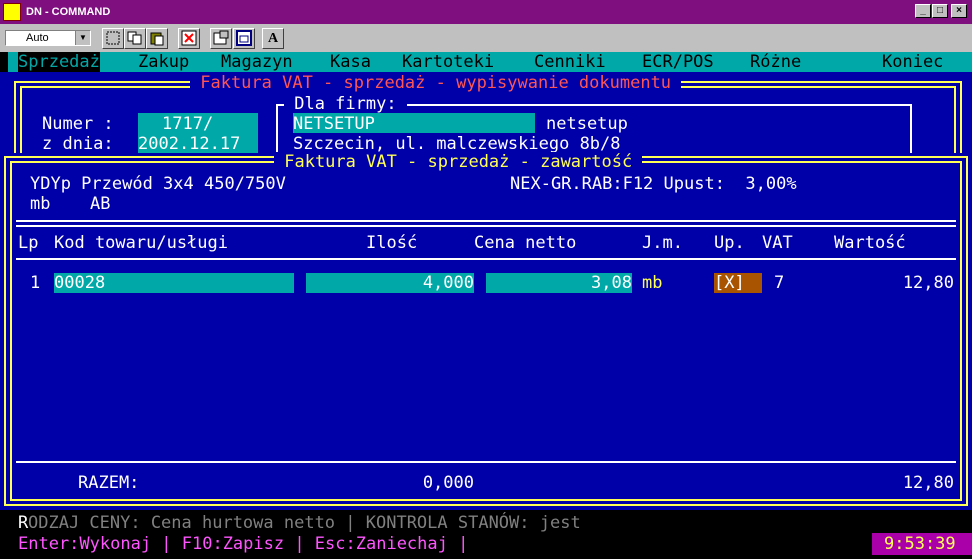 This screenshot has width=972, height=559. What do you see at coordinates (912, 62) in the screenshot?
I see `menu-item-koniec: Koniec` at bounding box center [912, 62].